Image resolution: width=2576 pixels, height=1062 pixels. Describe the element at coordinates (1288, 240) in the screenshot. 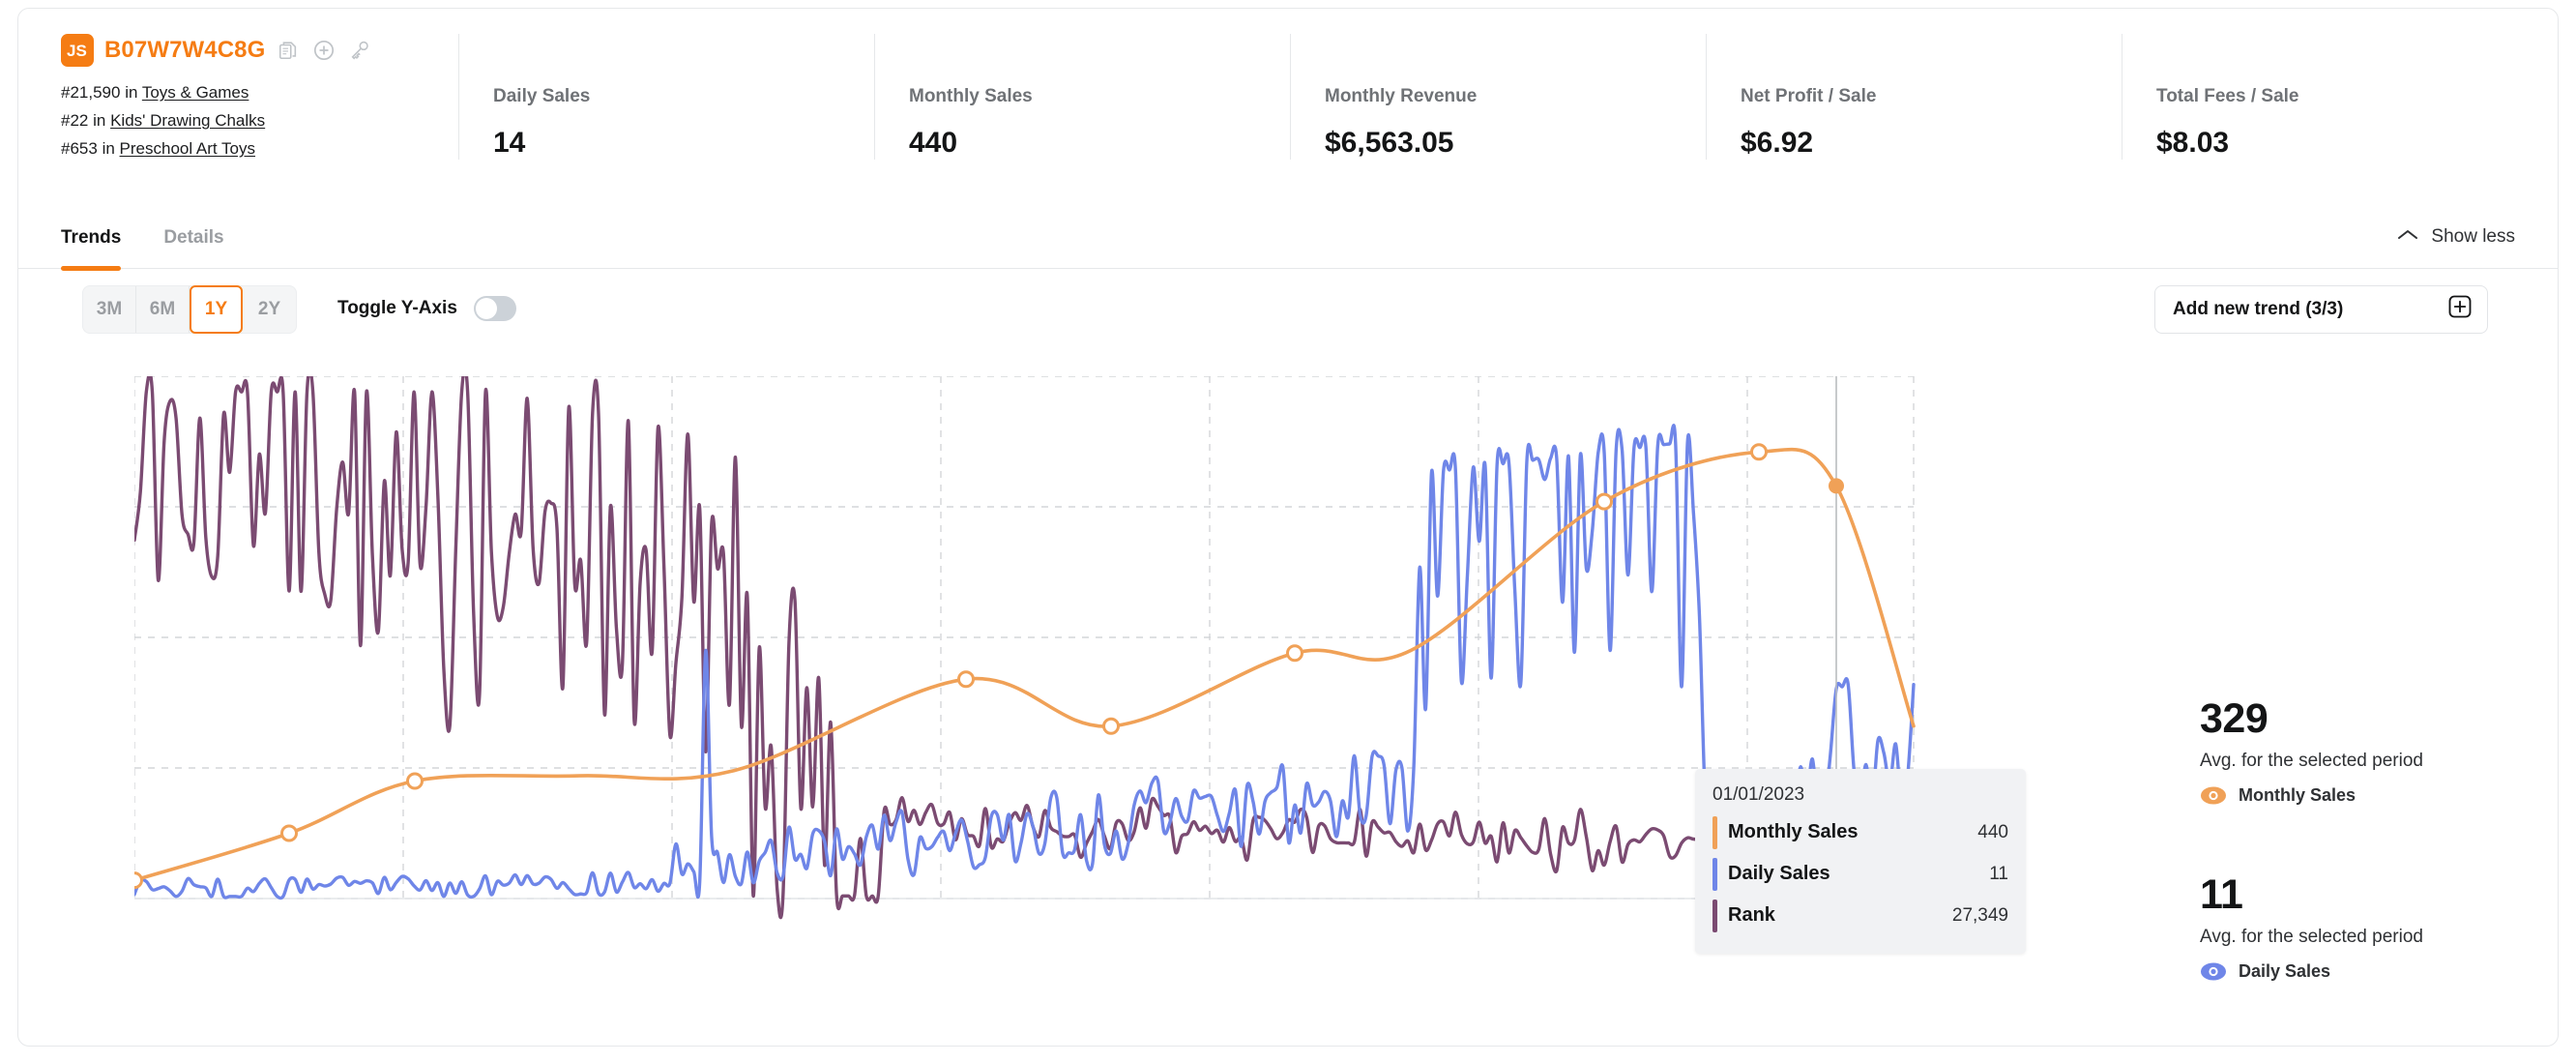

I see `tab-bar: Trends Details Show less` at that location.